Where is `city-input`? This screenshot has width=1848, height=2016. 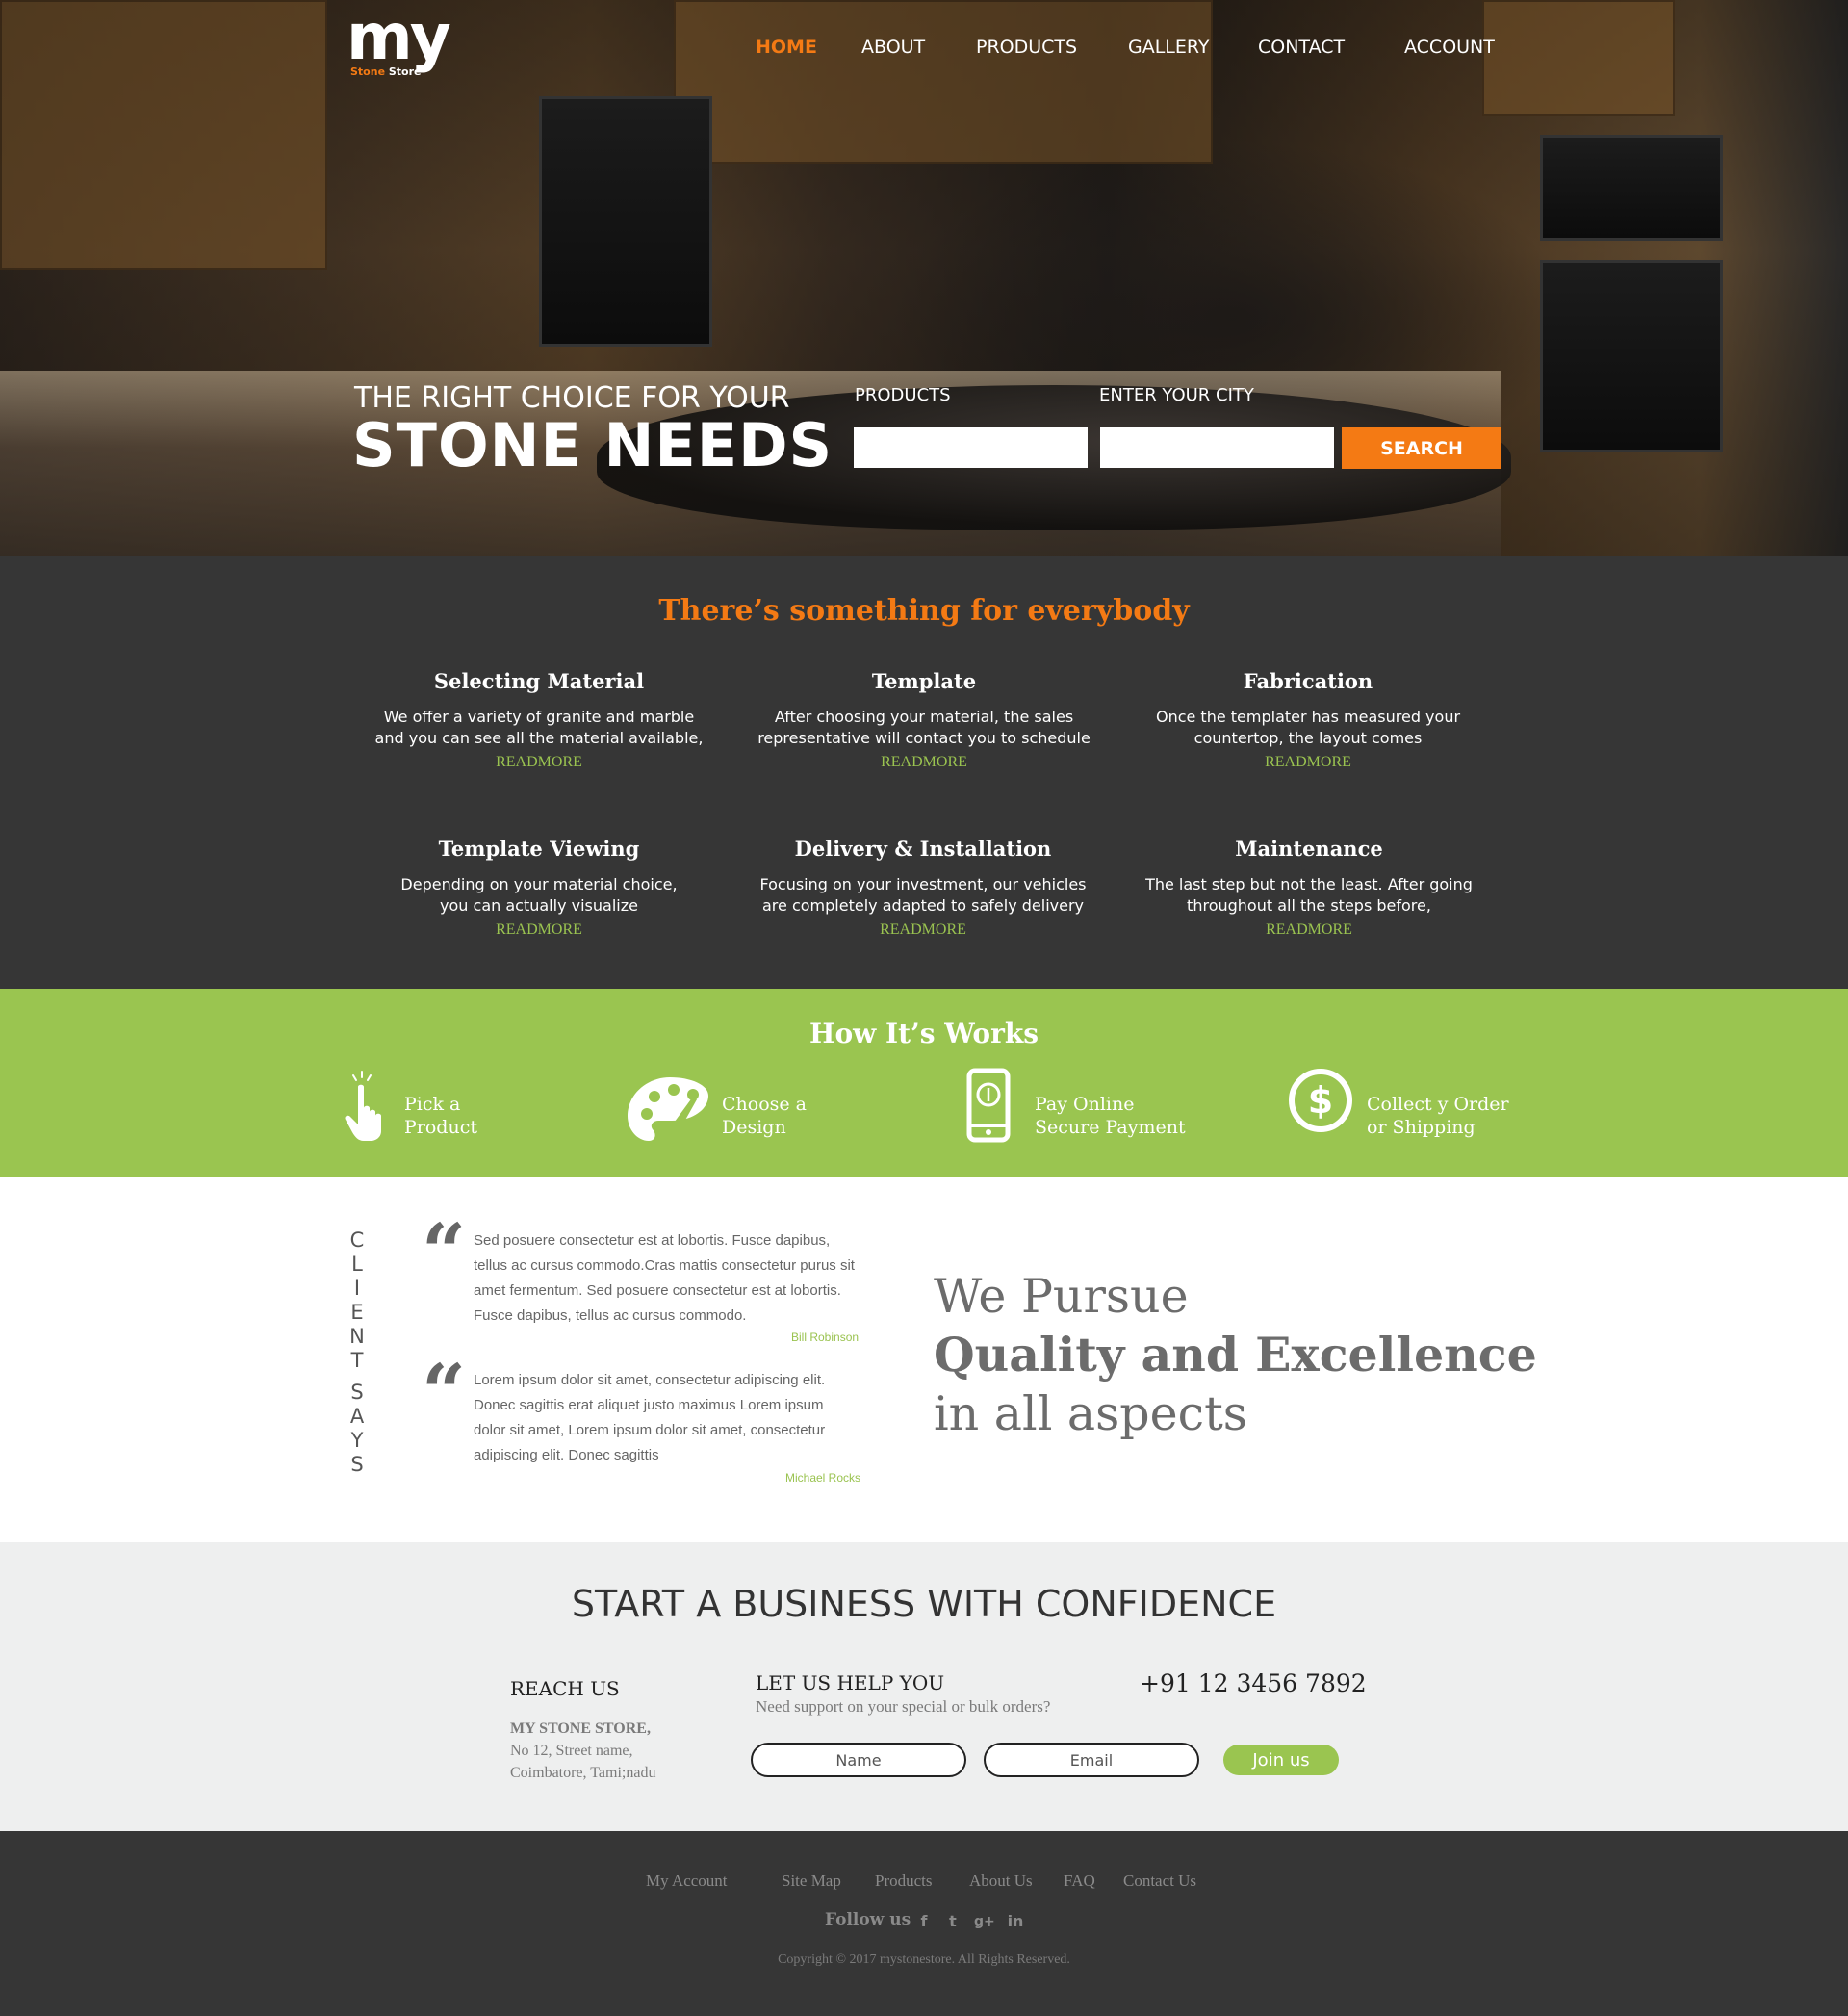 city-input is located at coordinates (1217, 447).